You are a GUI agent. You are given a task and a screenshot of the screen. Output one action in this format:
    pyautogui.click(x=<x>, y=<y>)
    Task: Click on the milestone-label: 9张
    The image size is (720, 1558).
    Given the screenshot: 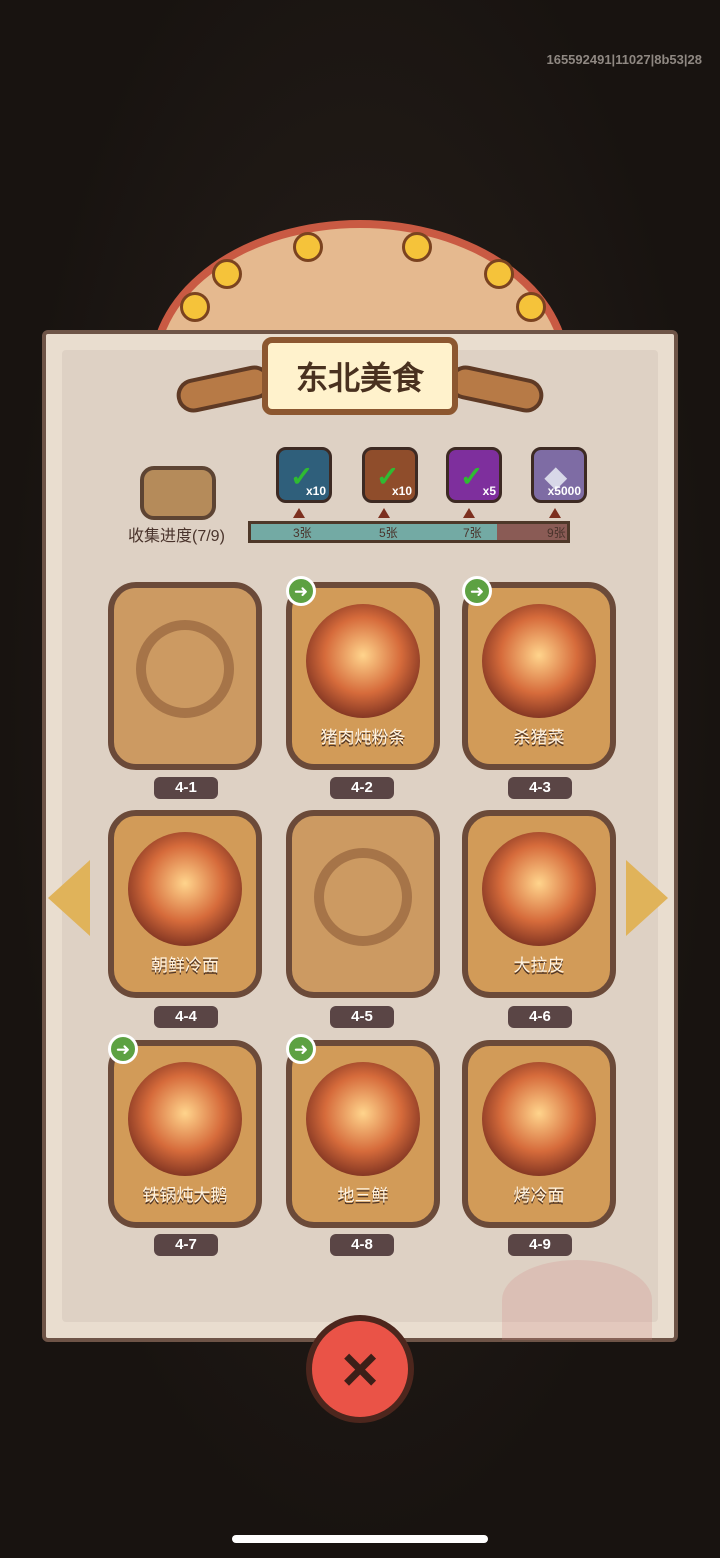 What is the action you would take?
    pyautogui.click(x=556, y=533)
    